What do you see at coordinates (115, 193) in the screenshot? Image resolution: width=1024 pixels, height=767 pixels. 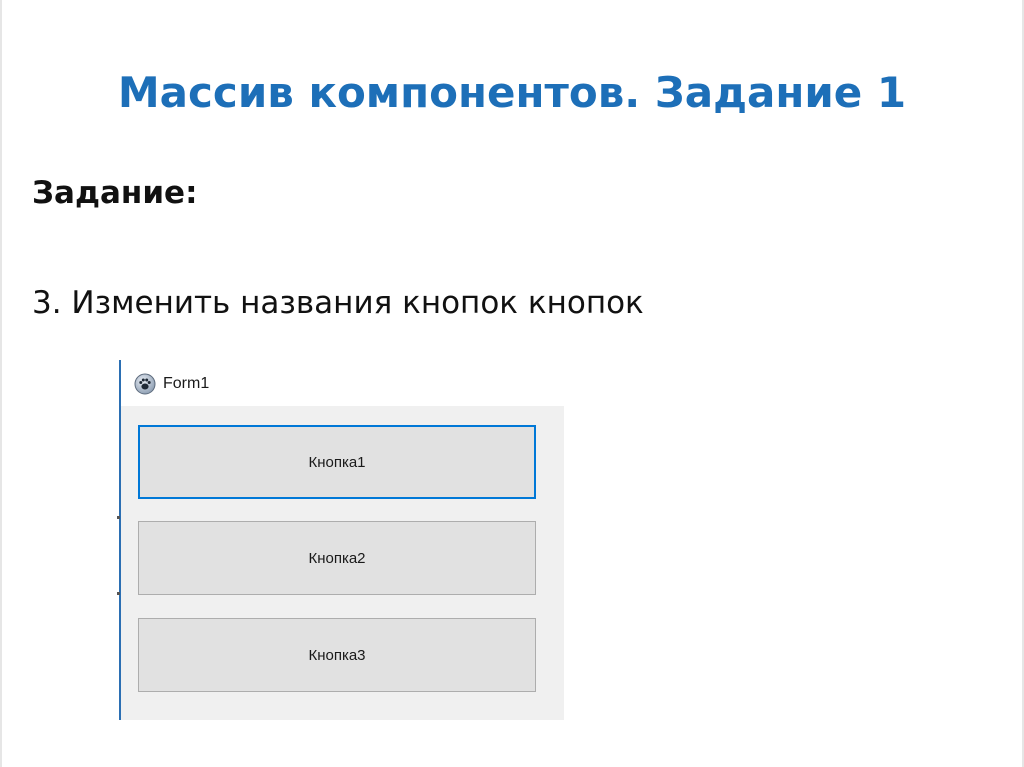 I see `task-heading: Задание:` at bounding box center [115, 193].